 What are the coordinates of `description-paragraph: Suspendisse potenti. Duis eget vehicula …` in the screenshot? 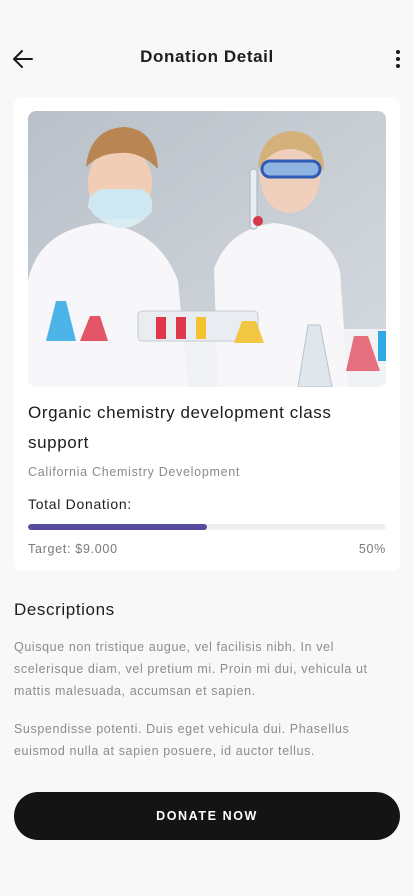 It's located at (182, 740).